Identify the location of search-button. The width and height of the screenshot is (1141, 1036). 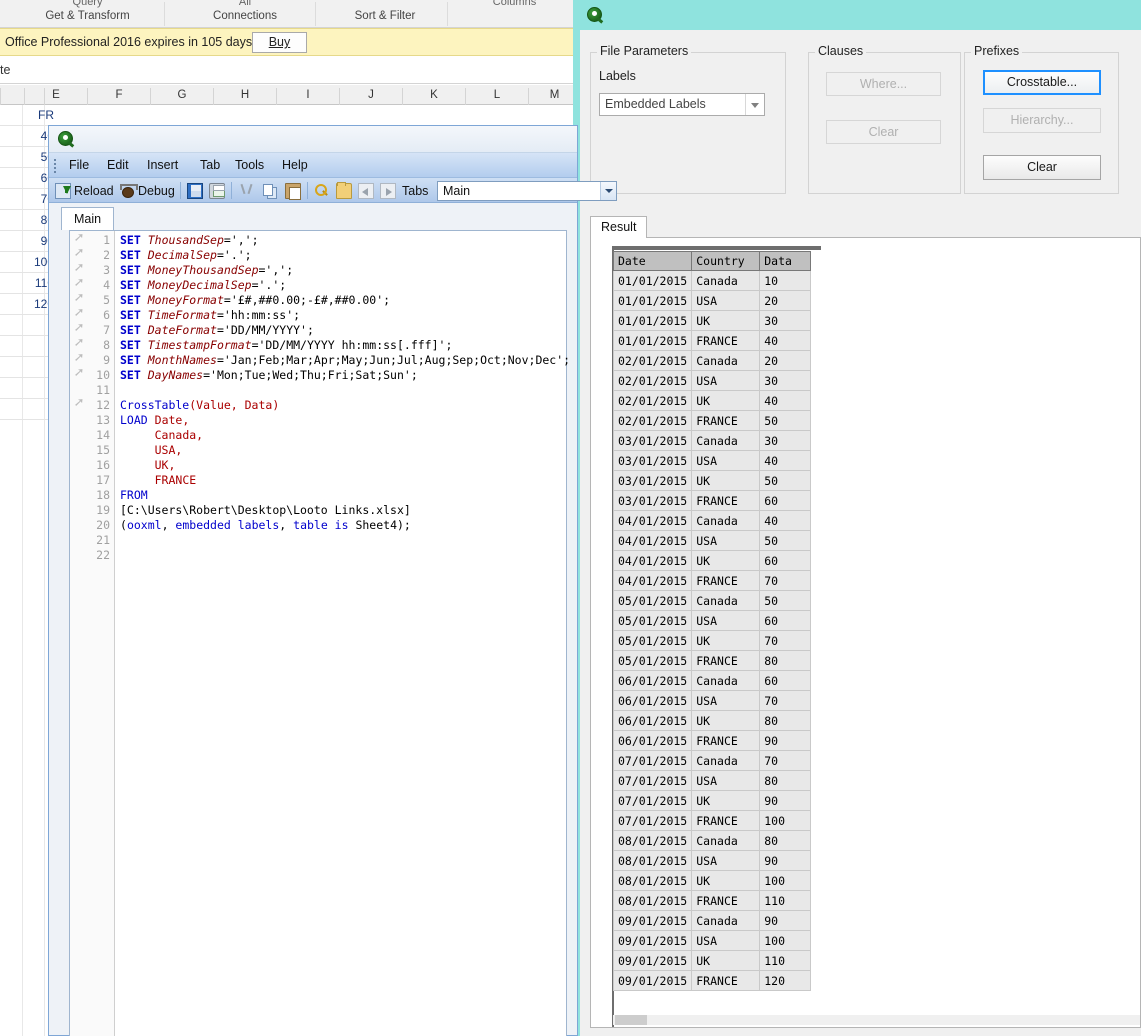
(322, 190).